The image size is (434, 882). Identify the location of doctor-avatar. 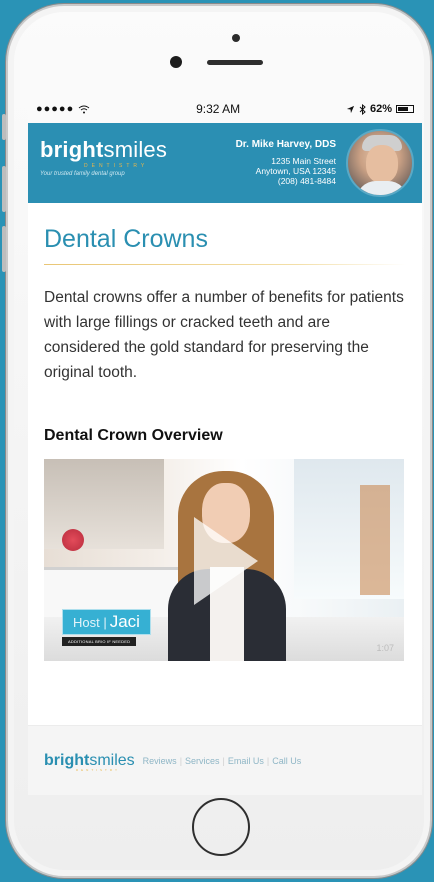
(380, 163).